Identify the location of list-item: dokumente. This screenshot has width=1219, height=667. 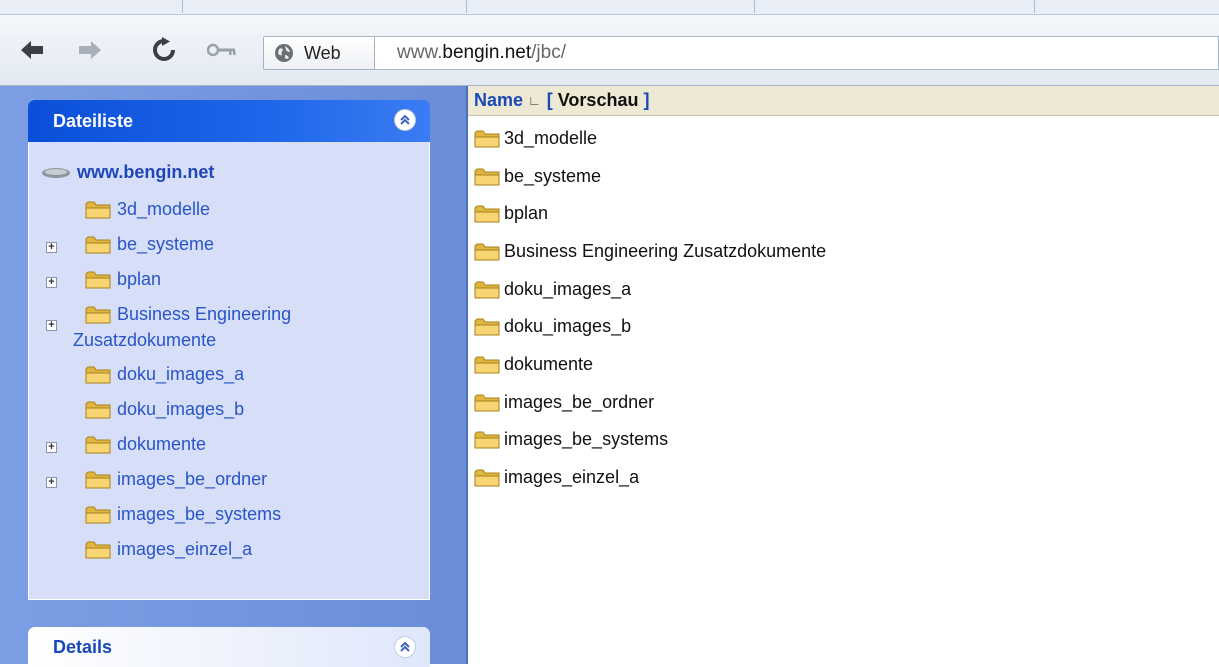
(533, 364).